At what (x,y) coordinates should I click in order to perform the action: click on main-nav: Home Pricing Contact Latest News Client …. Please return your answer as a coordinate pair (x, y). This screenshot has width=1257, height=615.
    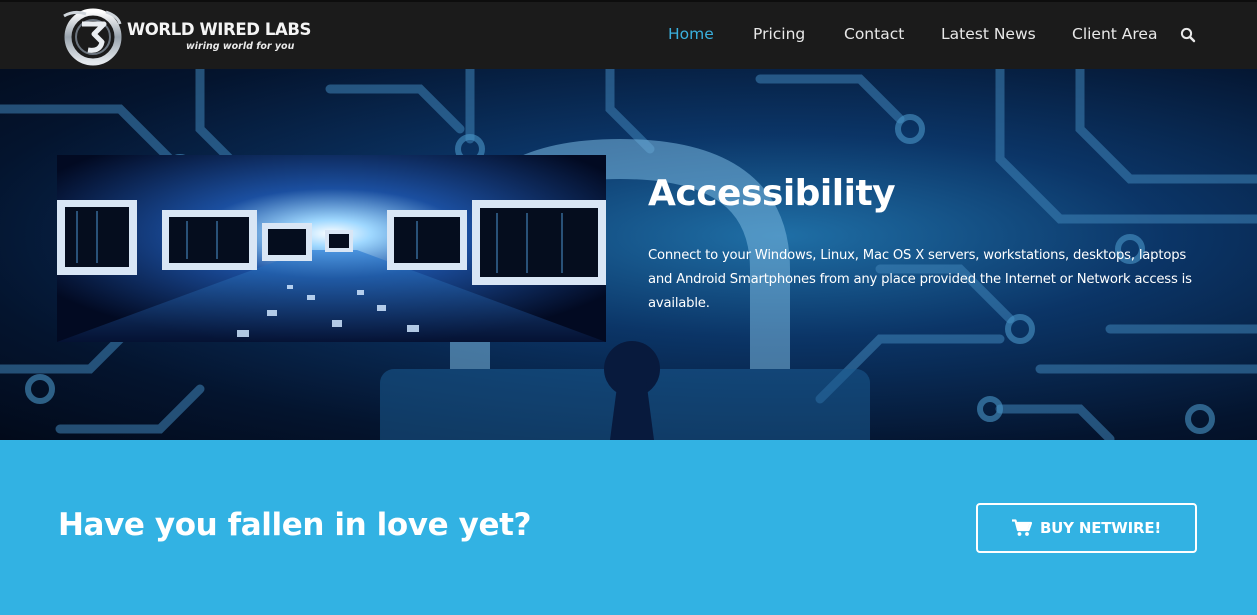
    Looking at the image, I should click on (628, 36).